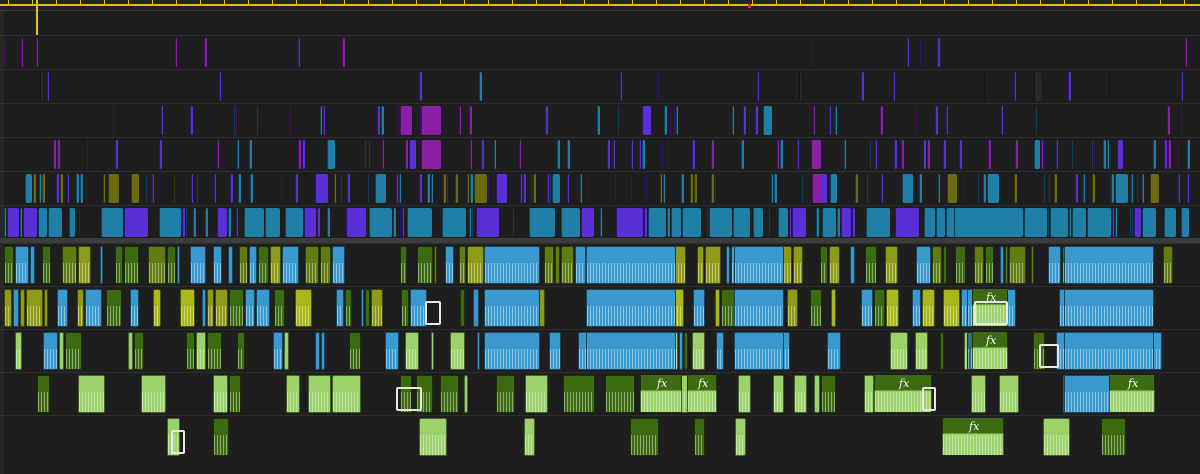 This screenshot has width=1200, height=474. I want to click on track-v6, so click(602, 52).